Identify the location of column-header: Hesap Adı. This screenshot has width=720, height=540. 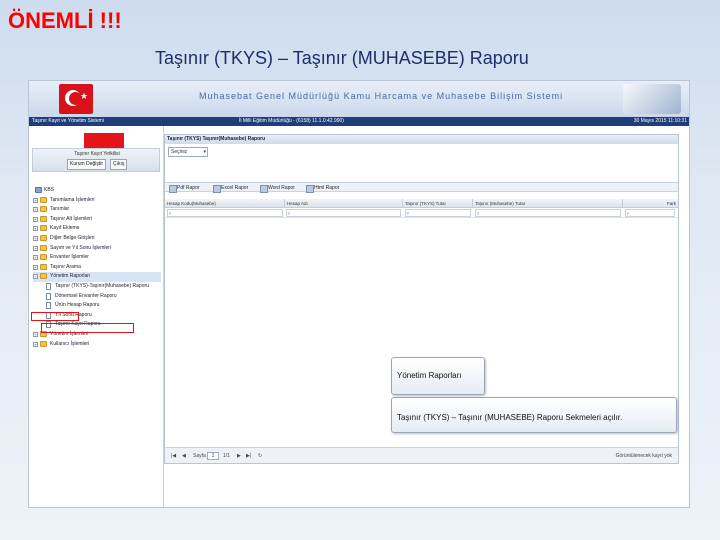
(344, 203).